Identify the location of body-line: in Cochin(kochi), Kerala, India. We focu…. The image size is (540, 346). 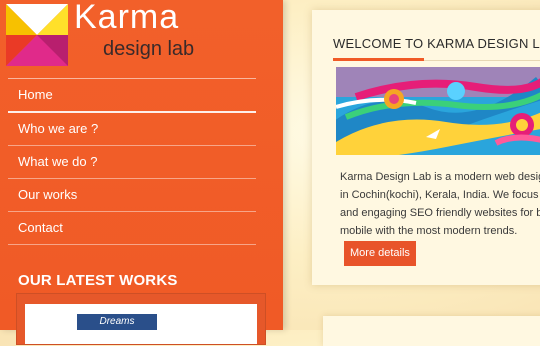
(440, 195).